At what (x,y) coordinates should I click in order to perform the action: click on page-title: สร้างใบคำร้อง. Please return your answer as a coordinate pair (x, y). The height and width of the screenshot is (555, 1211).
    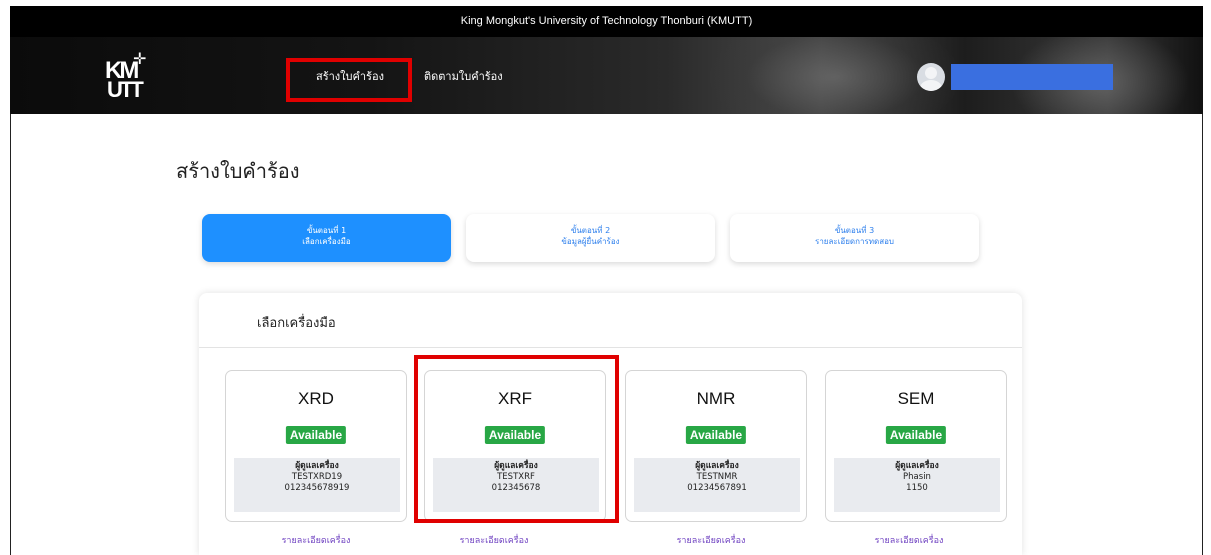
    Looking at the image, I should click on (238, 172).